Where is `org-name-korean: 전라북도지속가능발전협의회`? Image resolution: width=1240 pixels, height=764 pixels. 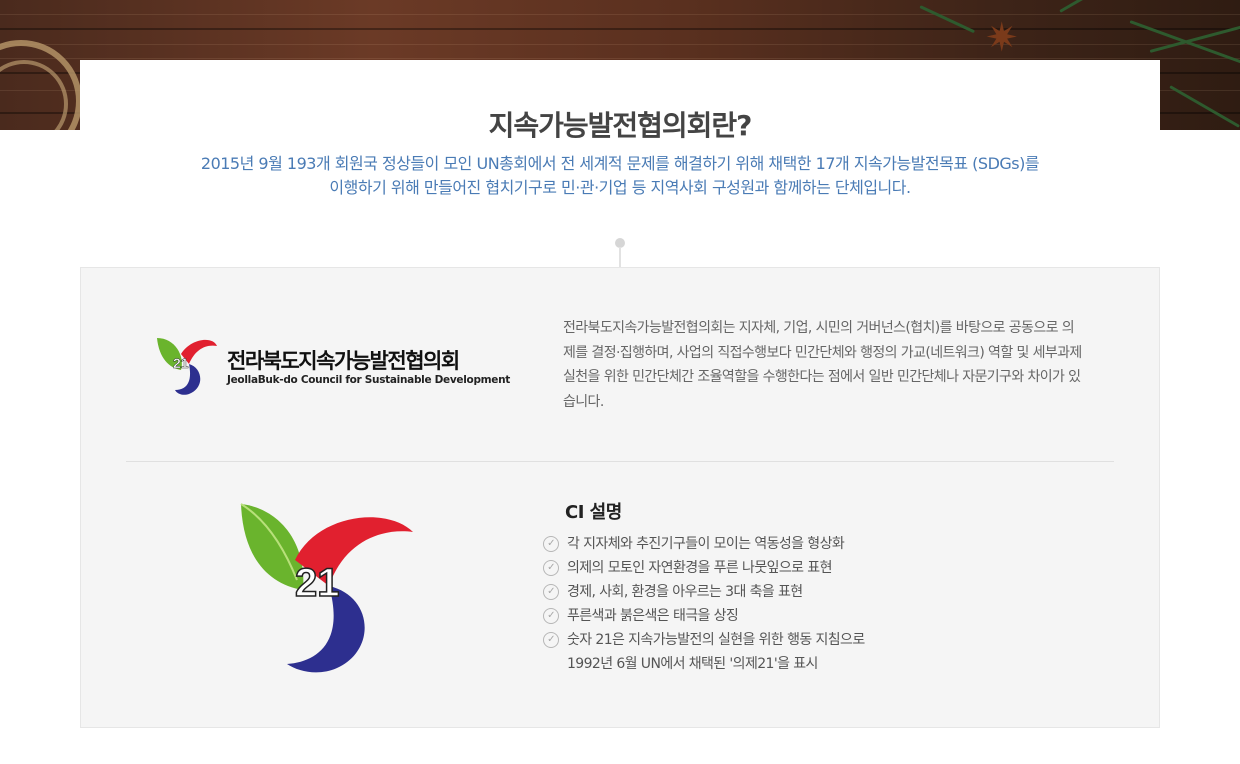 org-name-korean: 전라북도지속가능발전협의회 is located at coordinates (343, 361).